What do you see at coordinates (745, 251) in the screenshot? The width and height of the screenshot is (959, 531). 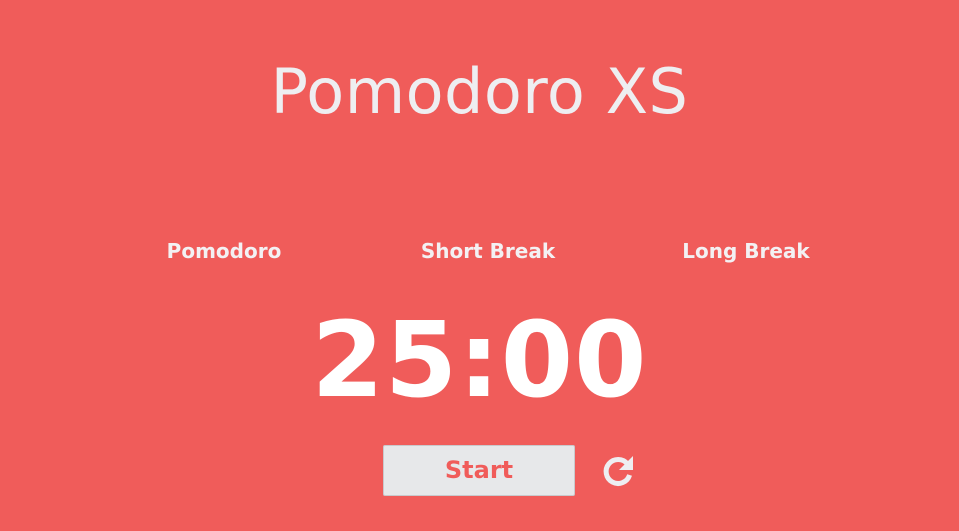 I see `tab-long-break: Long Break` at bounding box center [745, 251].